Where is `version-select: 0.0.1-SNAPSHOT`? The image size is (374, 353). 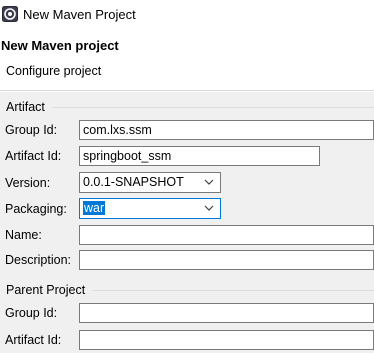
version-select: 0.0.1-SNAPSHOT is located at coordinates (150, 182).